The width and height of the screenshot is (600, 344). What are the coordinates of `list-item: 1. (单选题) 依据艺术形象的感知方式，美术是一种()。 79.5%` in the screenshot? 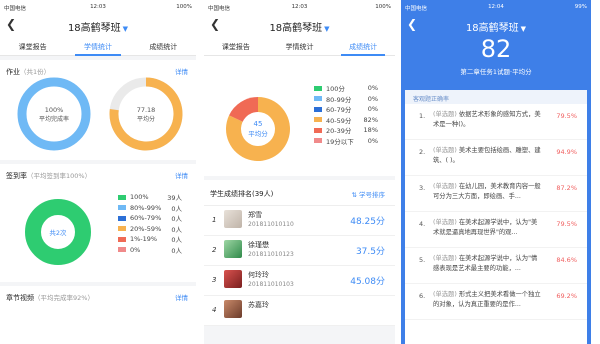 It's located at (496, 122).